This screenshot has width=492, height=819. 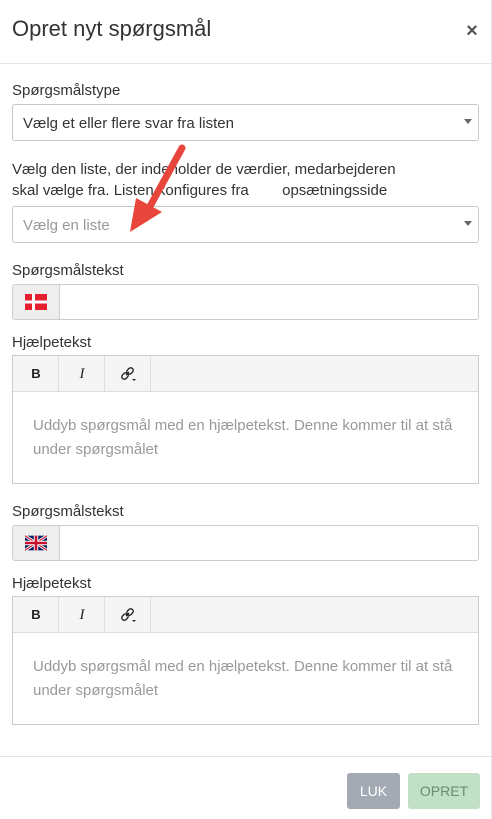 I want to click on list-select: Vælg en liste, so click(x=245, y=224).